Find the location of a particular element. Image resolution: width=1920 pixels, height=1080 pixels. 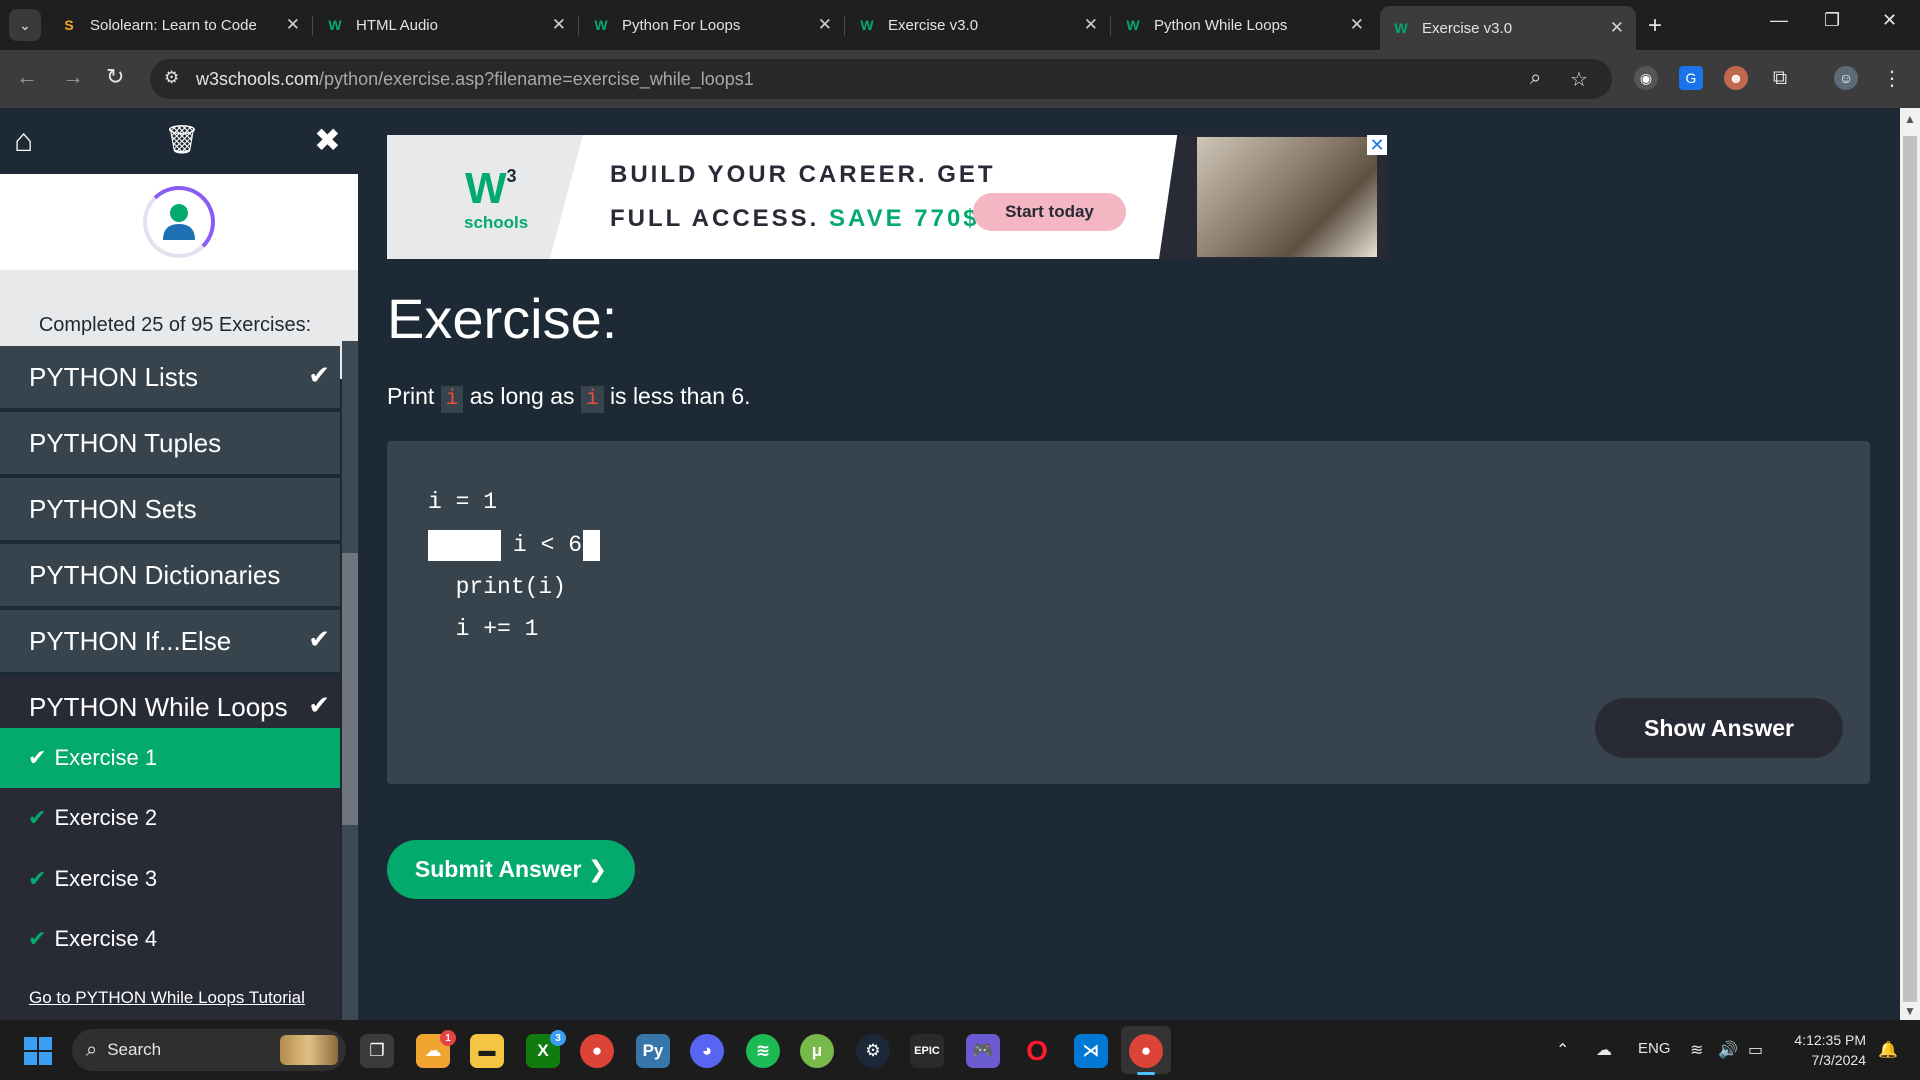

user-avatar-icon is located at coordinates (179, 222).